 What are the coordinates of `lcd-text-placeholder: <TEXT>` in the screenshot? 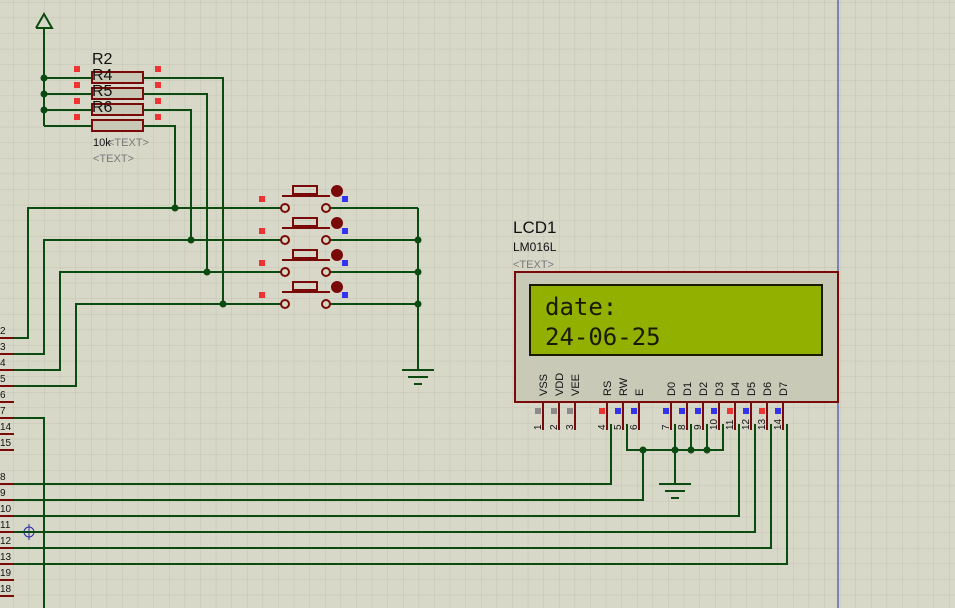 It's located at (533, 265).